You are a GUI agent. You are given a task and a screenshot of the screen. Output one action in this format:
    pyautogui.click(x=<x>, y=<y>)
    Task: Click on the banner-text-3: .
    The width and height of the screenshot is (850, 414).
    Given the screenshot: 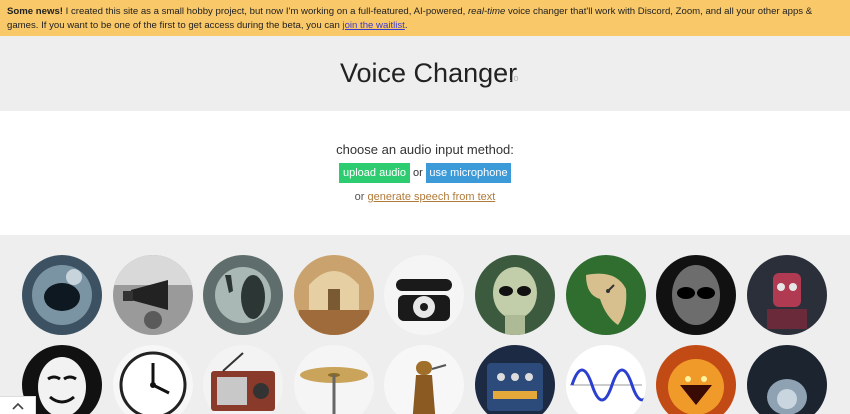 What is the action you would take?
    pyautogui.click(x=406, y=25)
    